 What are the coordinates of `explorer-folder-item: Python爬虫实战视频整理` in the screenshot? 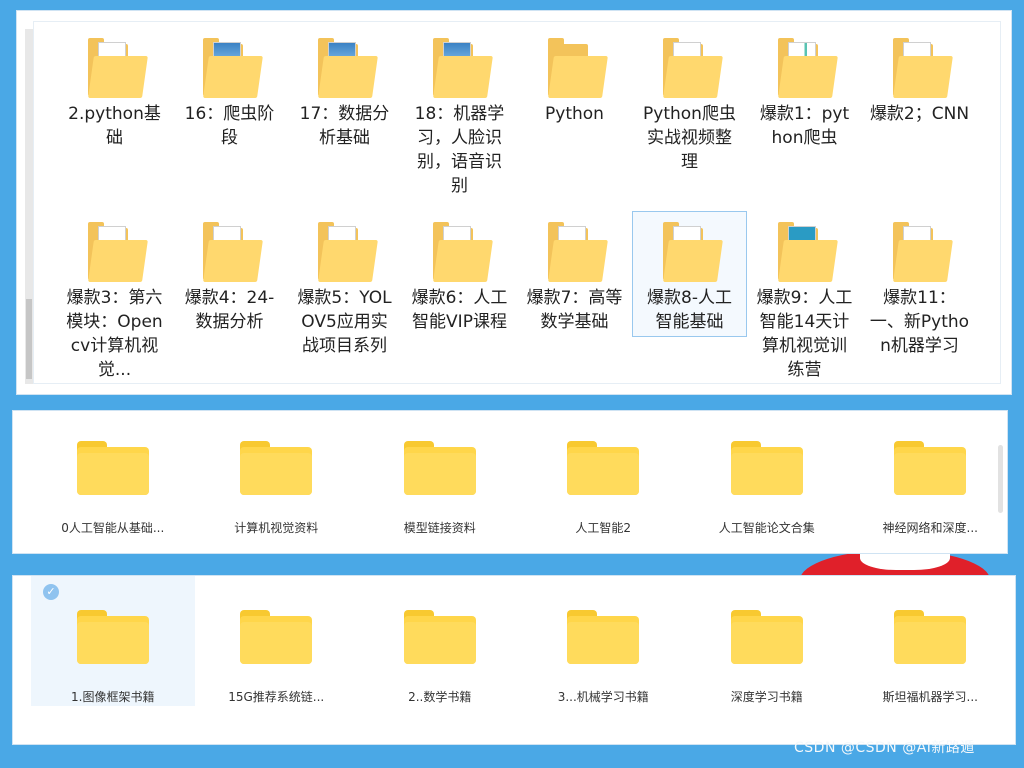 It's located at (689, 116).